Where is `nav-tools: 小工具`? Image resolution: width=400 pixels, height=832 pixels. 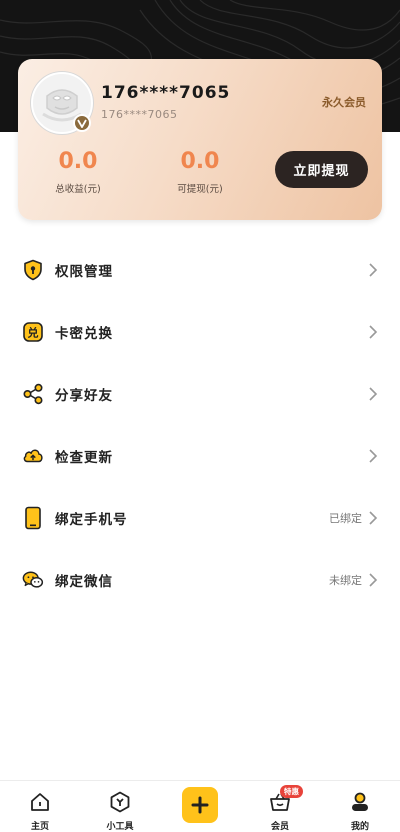
nav-tools: 小工具 is located at coordinates (120, 806).